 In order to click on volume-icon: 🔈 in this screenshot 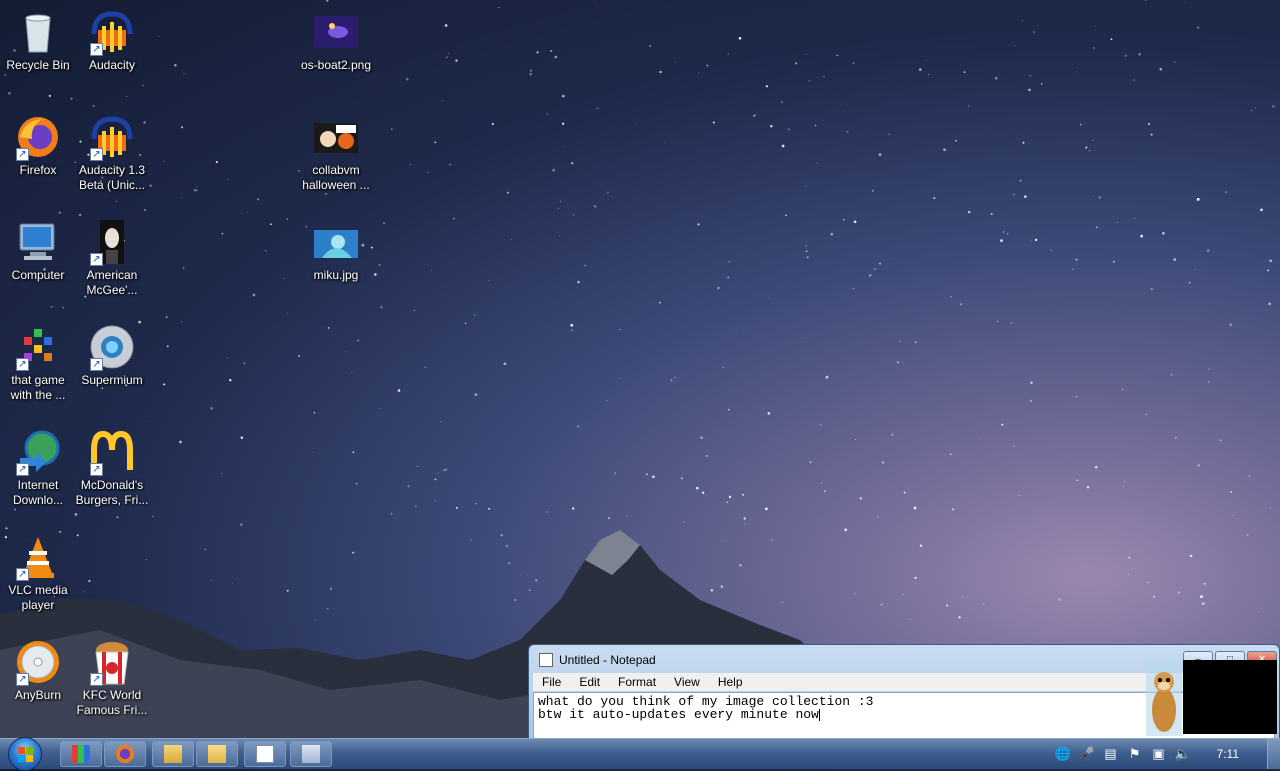, I will do `click(1183, 754)`.